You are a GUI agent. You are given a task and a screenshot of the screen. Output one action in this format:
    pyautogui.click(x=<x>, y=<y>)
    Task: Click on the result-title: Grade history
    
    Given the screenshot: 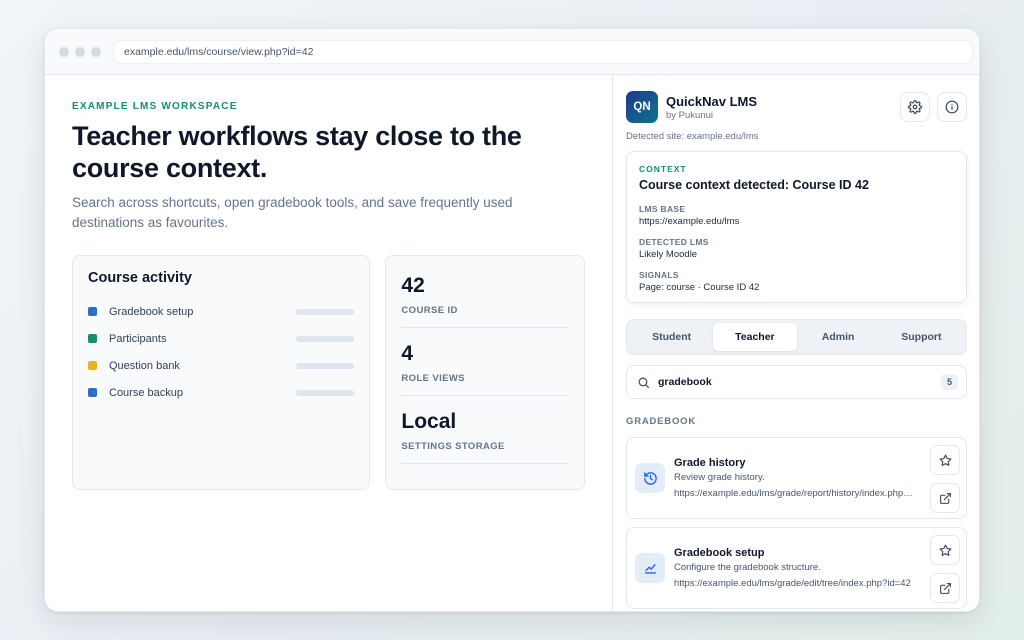 What is the action you would take?
    pyautogui.click(x=710, y=463)
    